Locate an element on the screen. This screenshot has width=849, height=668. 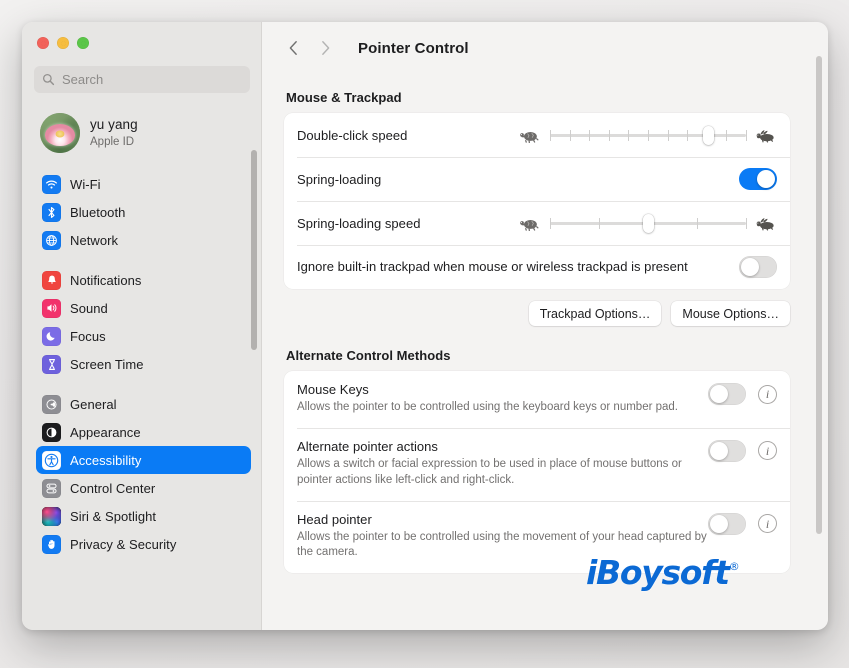
row-spring-loading-speed: Spring-loading speed is located at coordinates (537, 223).